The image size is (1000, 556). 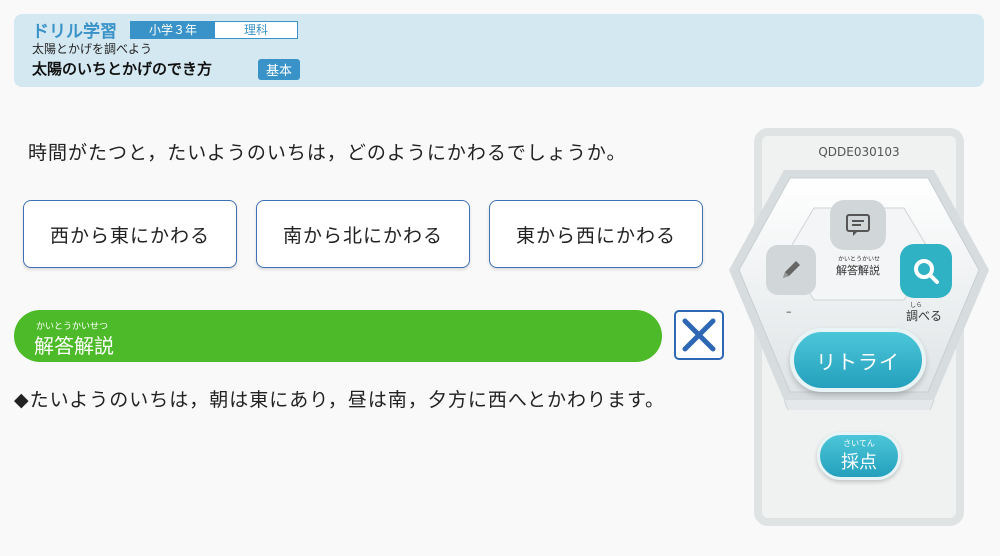 What do you see at coordinates (327, 153) in the screenshot?
I see `question-text: 時間がたつと，たいようのいちは，どのようにかわるでしょうか。` at bounding box center [327, 153].